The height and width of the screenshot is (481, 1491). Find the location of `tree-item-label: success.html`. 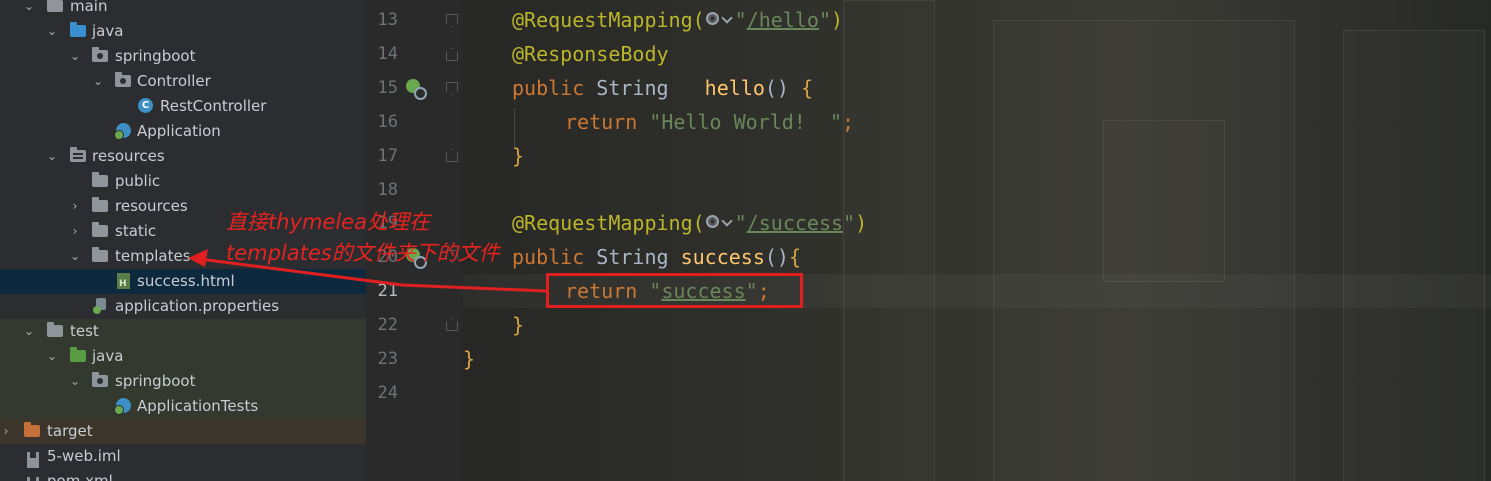

tree-item-label: success.html is located at coordinates (186, 281).